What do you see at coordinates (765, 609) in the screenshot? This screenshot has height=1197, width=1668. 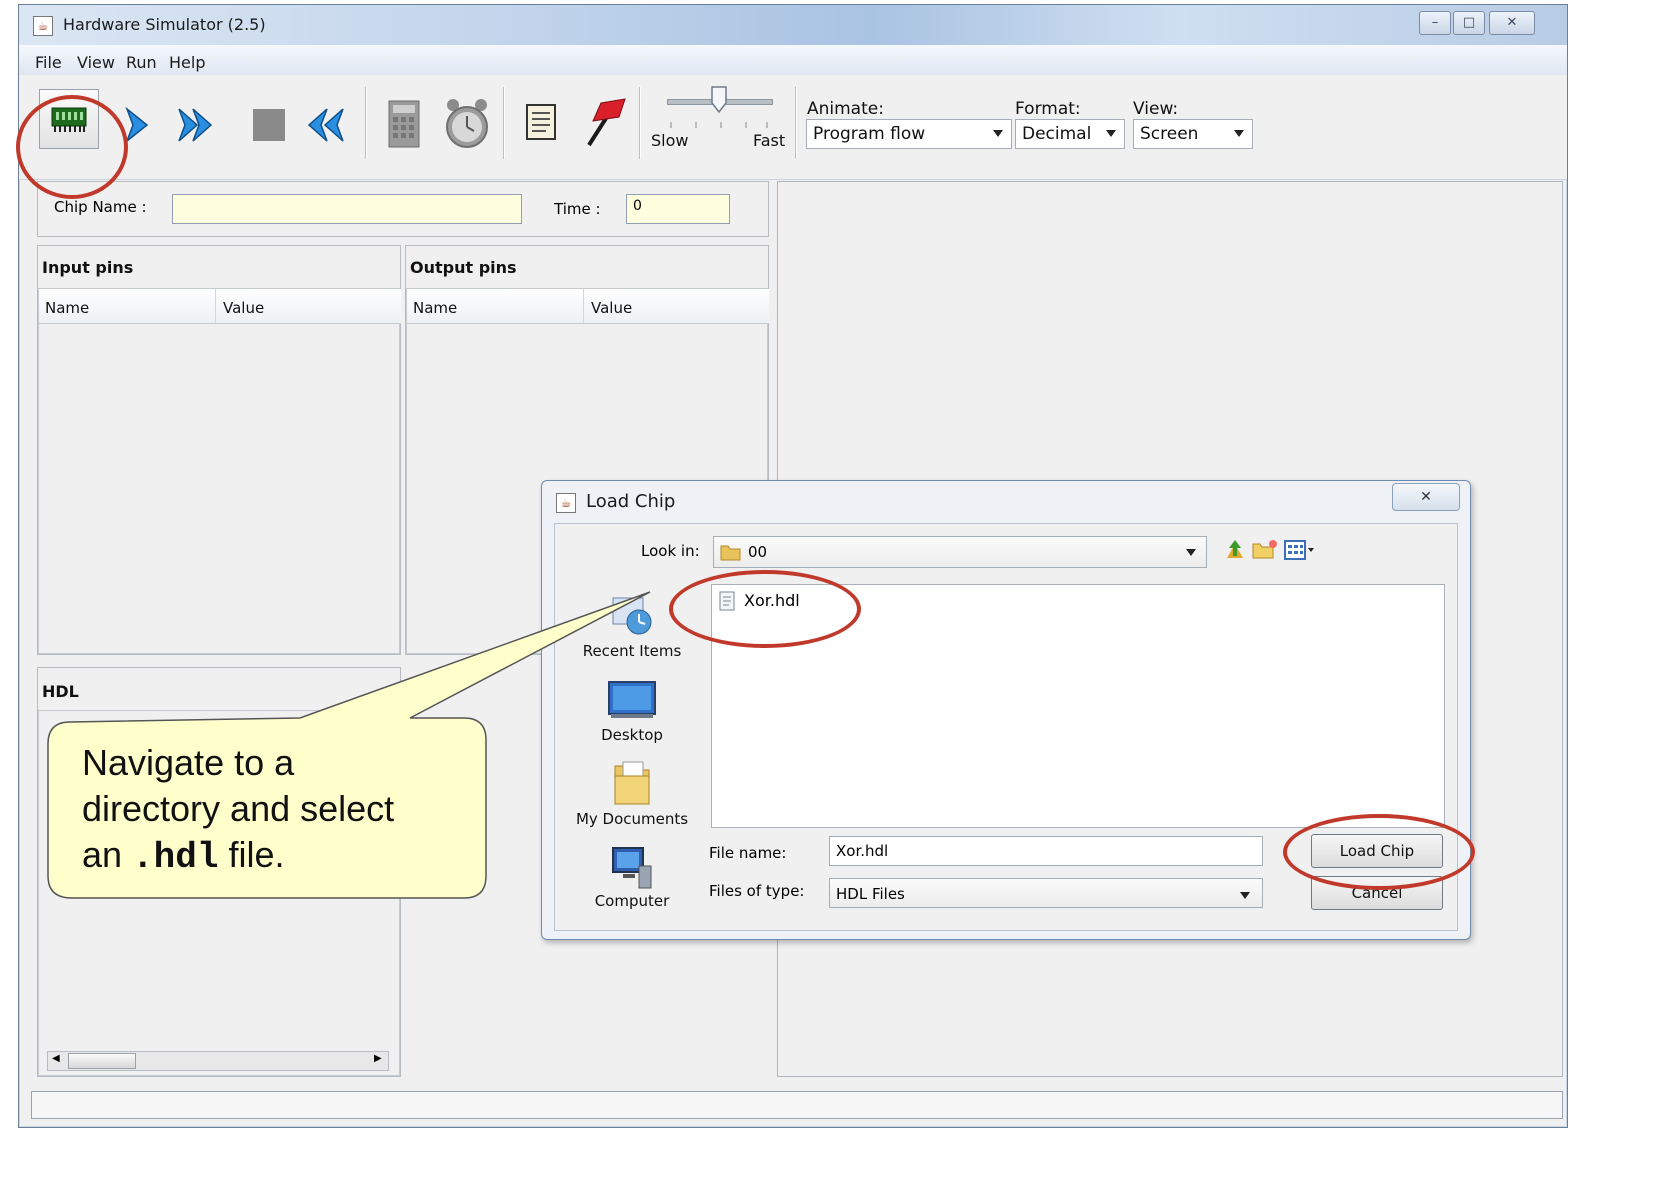 I see `highlight-file-ellipse` at bounding box center [765, 609].